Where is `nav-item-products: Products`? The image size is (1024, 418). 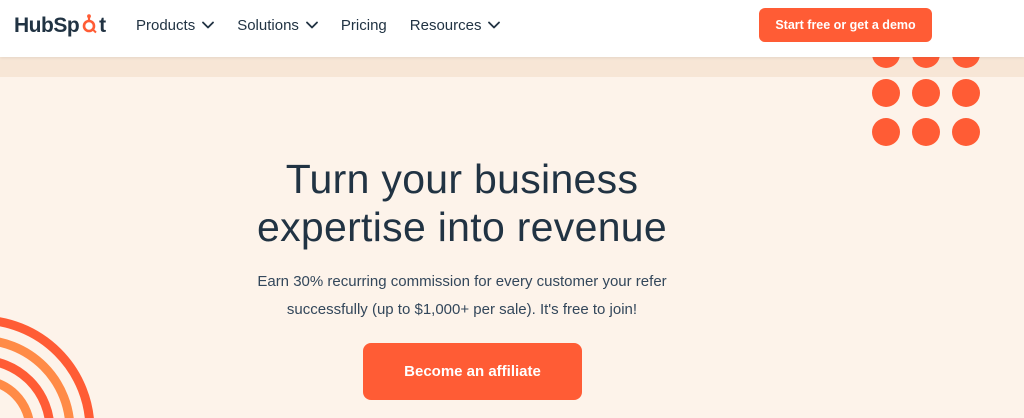
nav-item-products: Products is located at coordinates (175, 25).